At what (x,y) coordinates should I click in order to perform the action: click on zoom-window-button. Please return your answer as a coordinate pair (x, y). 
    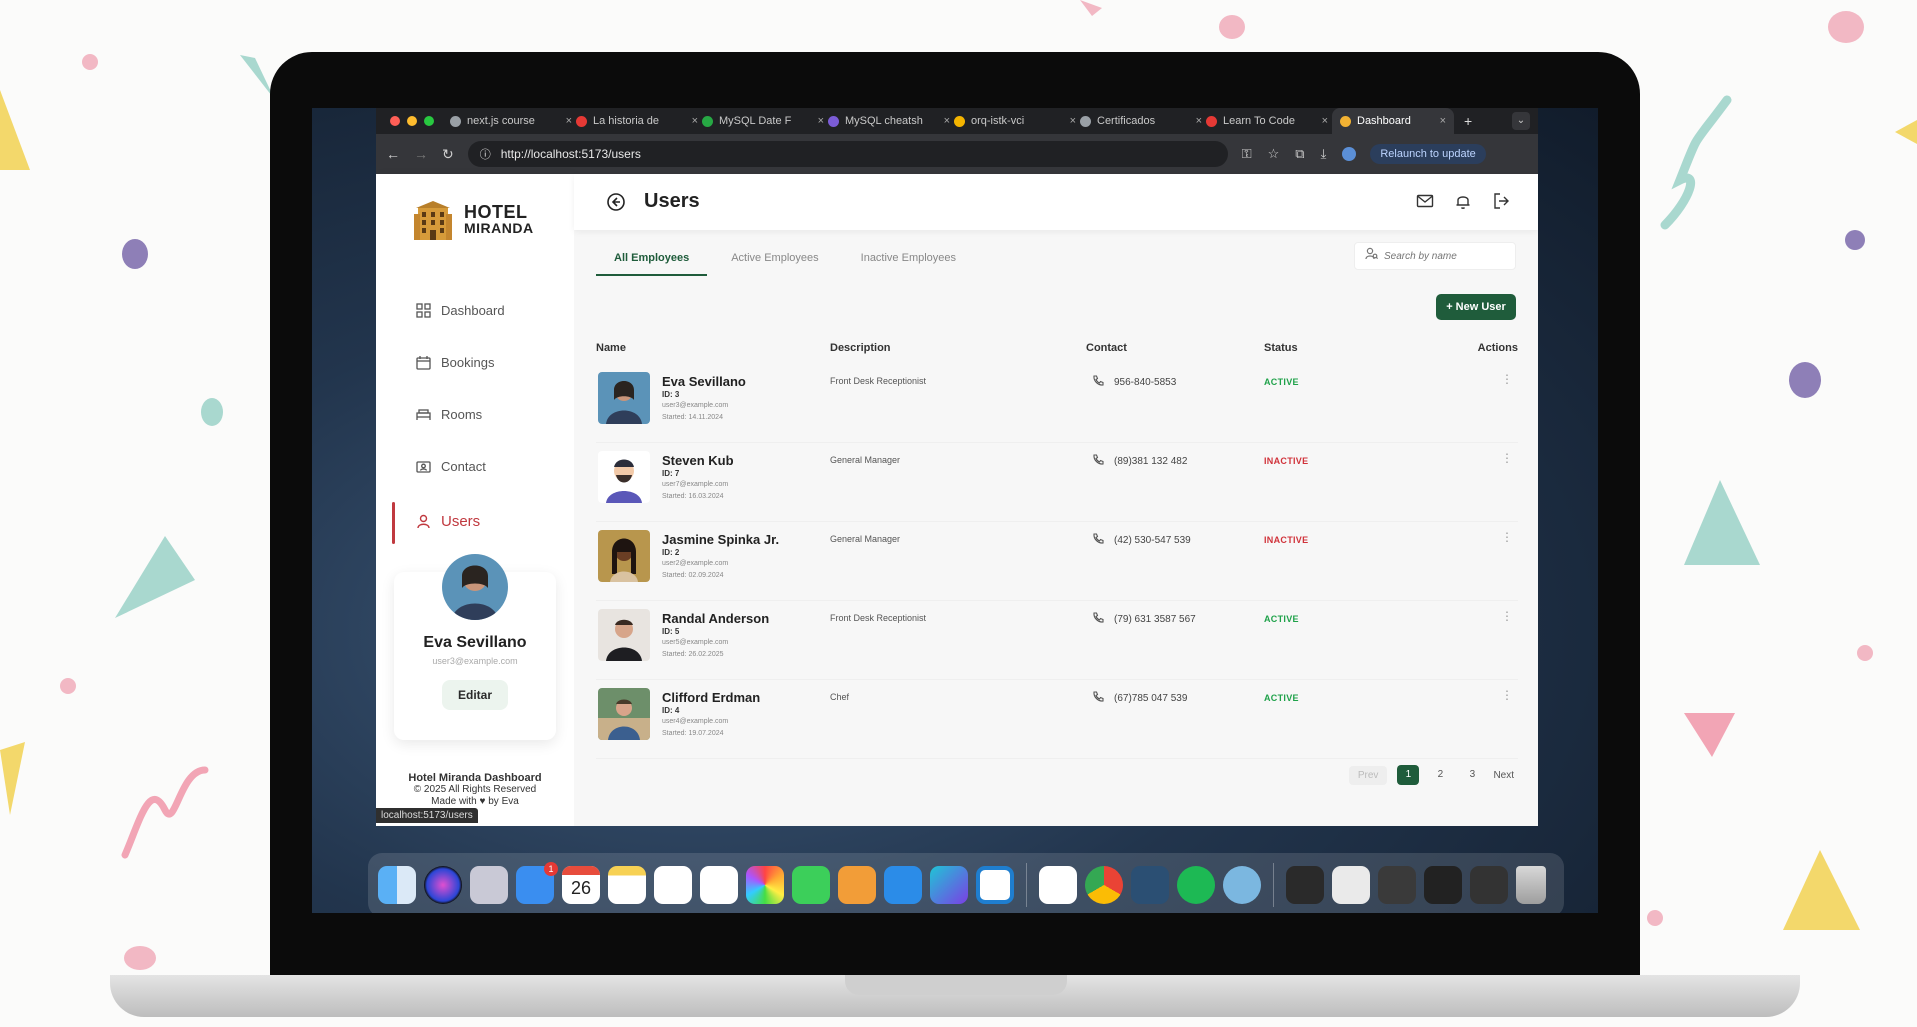
    Looking at the image, I should click on (429, 121).